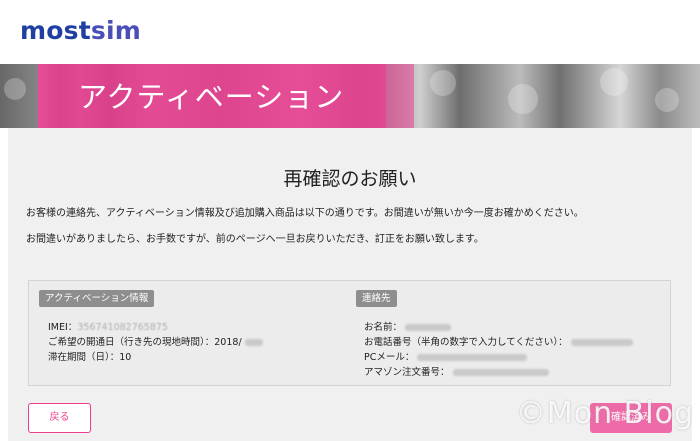 The width and height of the screenshot is (700, 441). Describe the element at coordinates (84, 357) in the screenshot. I see `stay-period-label: 滞在期間（日）：` at that location.